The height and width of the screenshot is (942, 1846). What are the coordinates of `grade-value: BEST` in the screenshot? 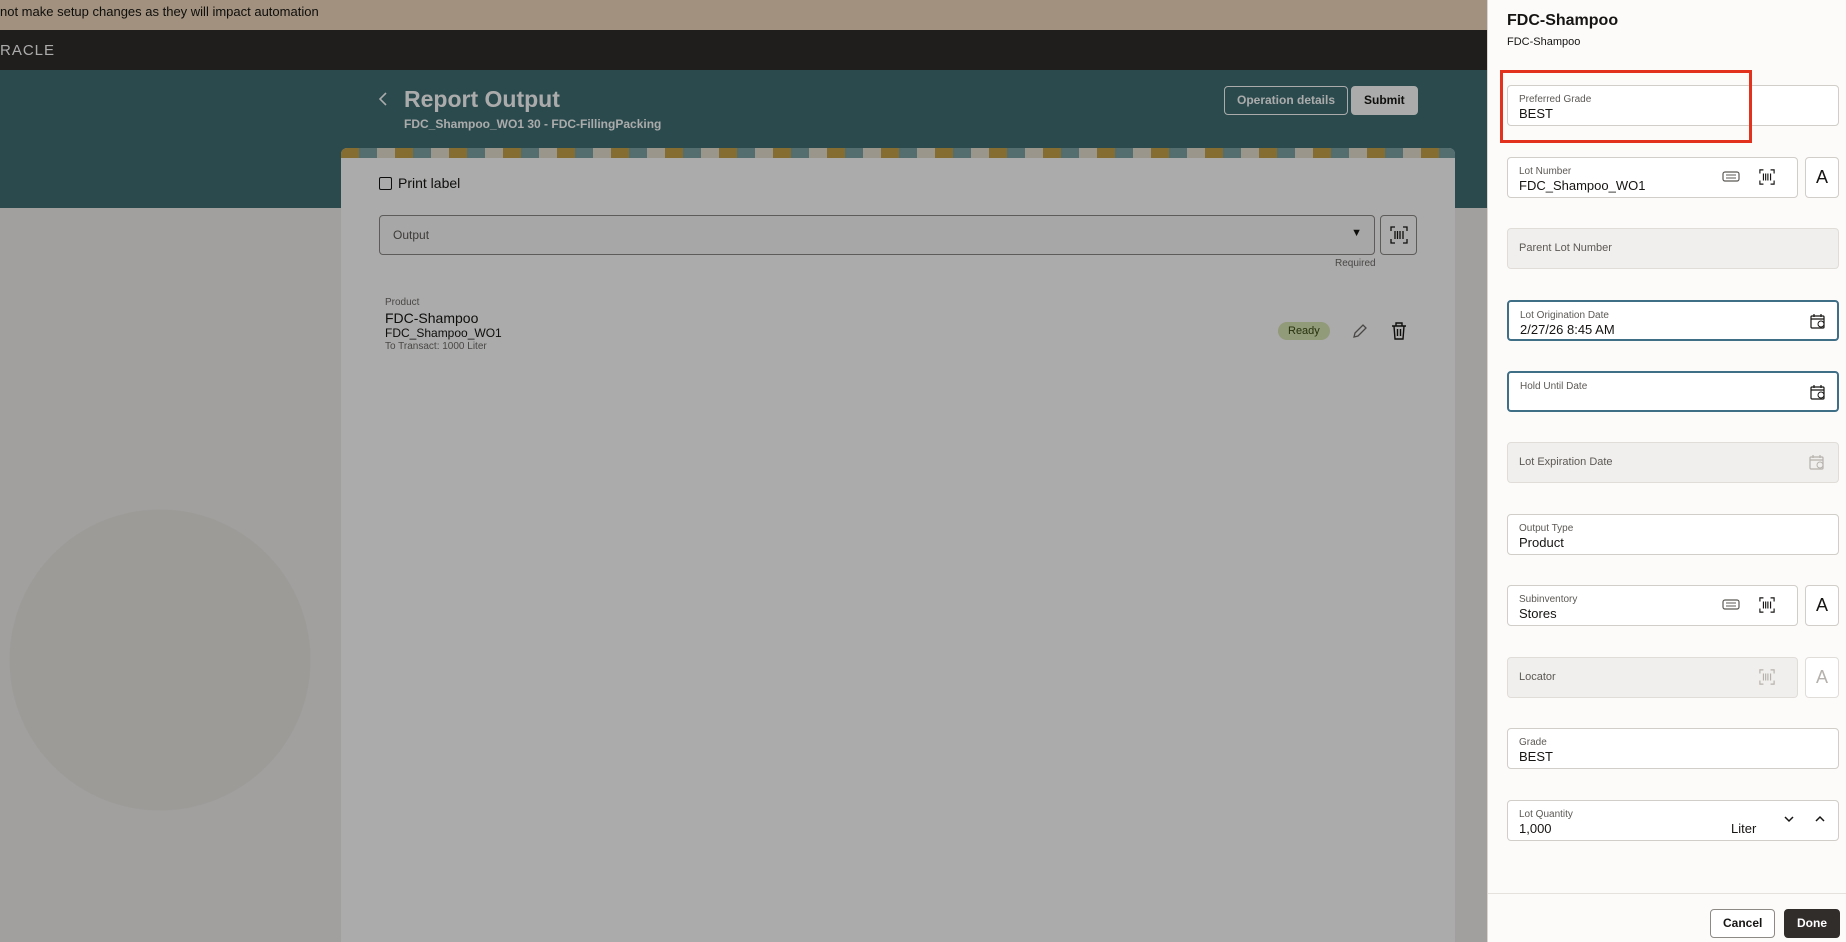 It's located at (1536, 756).